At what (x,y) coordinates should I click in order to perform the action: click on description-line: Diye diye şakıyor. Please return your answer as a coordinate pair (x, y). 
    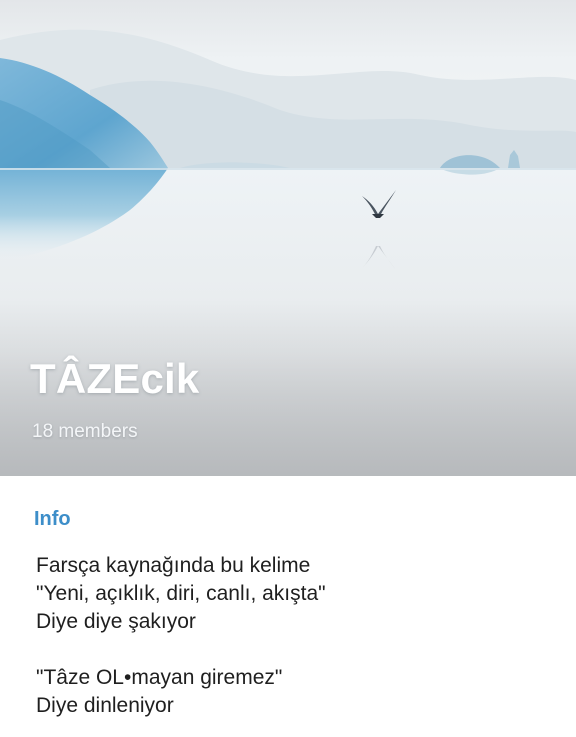
    Looking at the image, I should click on (116, 621).